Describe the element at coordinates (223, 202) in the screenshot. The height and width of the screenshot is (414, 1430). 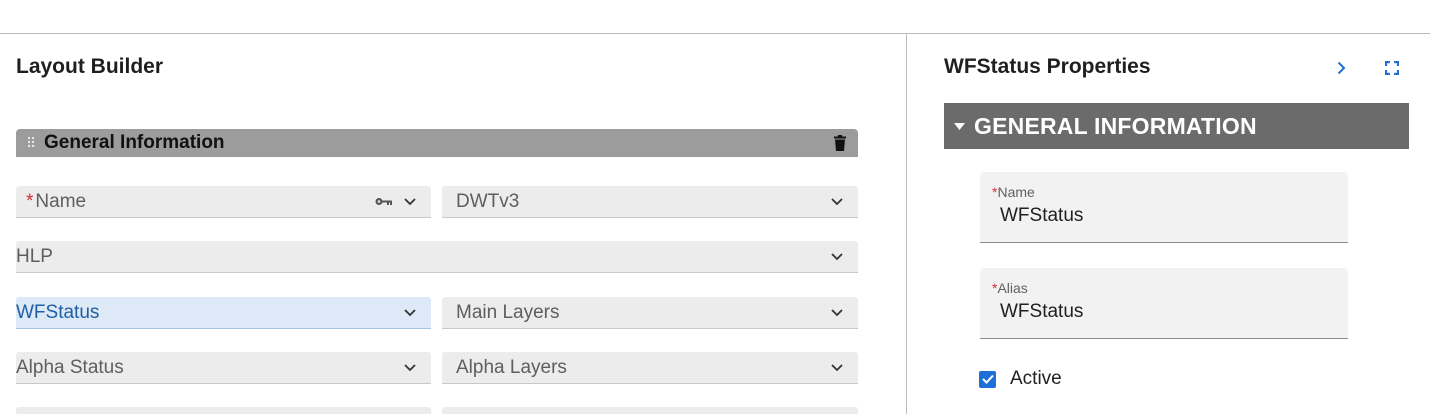
I see `field-name: * Name` at that location.